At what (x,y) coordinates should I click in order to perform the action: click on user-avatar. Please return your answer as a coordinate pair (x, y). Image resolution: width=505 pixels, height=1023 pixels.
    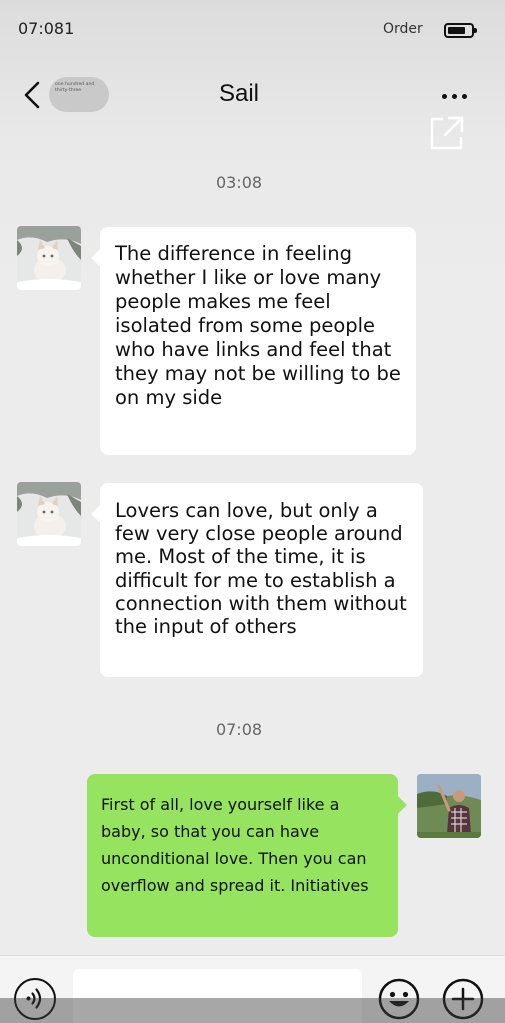
    Looking at the image, I should click on (449, 806).